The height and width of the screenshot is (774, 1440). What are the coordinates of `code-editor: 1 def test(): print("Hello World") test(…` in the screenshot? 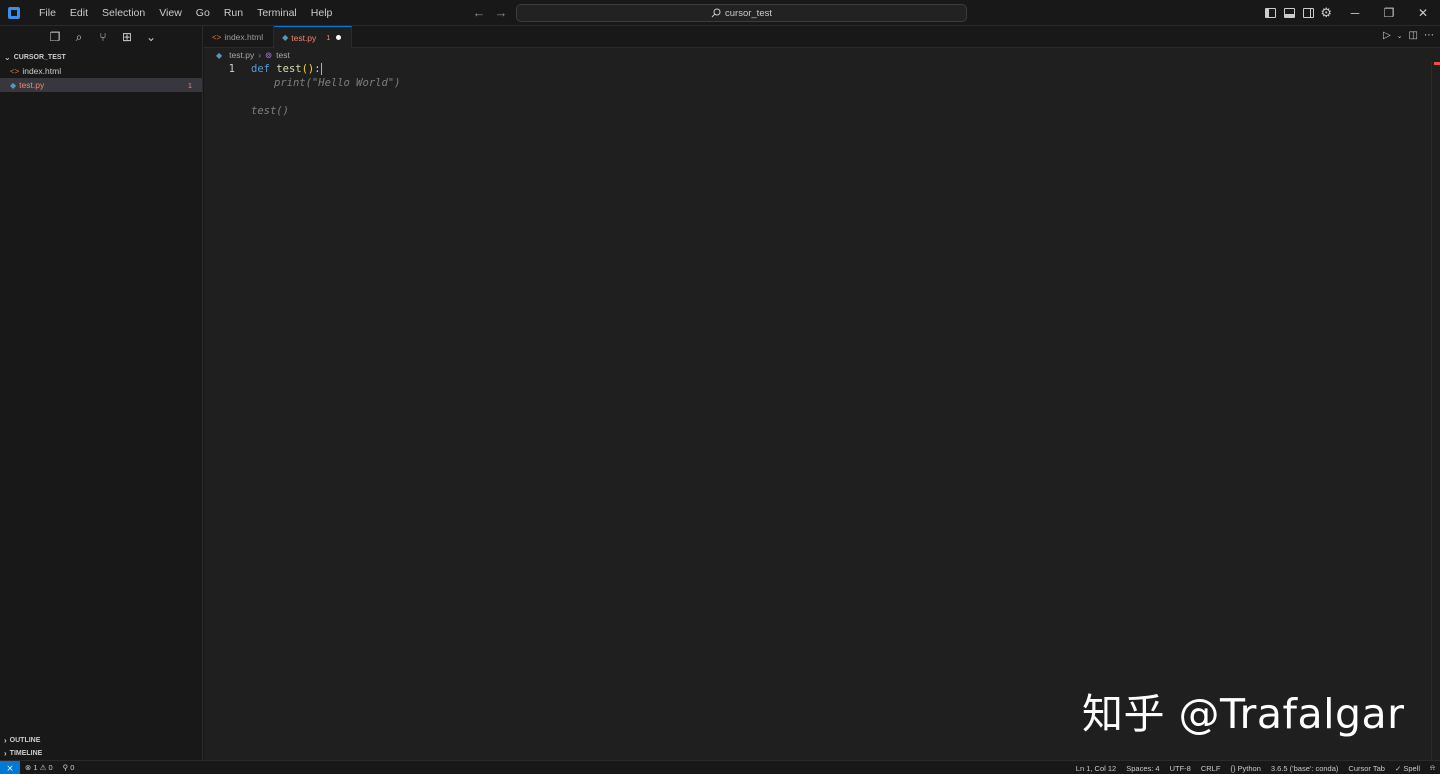 It's located at (814, 90).